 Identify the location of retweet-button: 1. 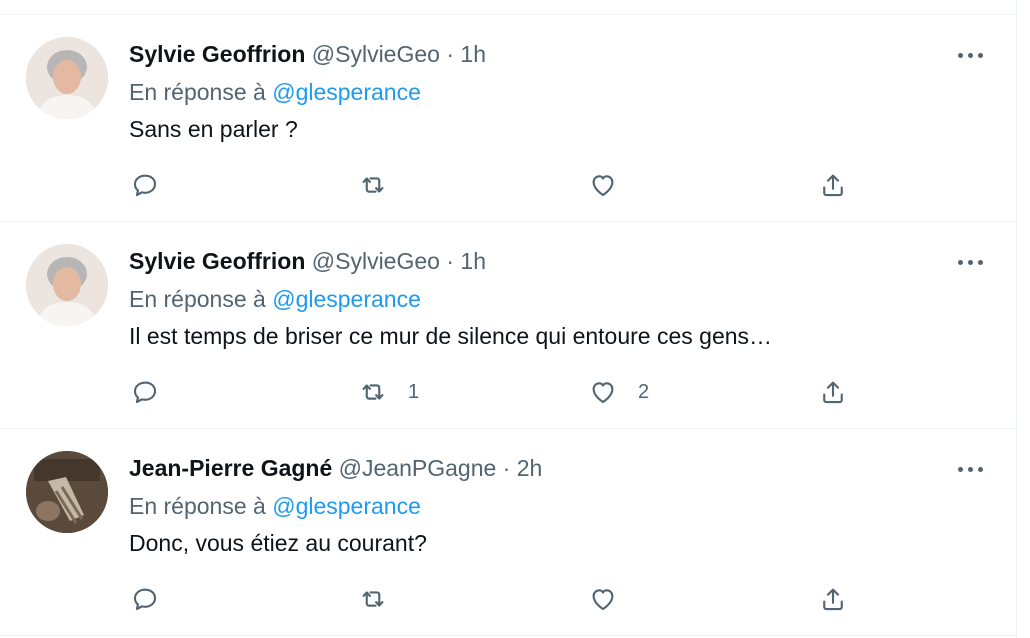
(388, 392).